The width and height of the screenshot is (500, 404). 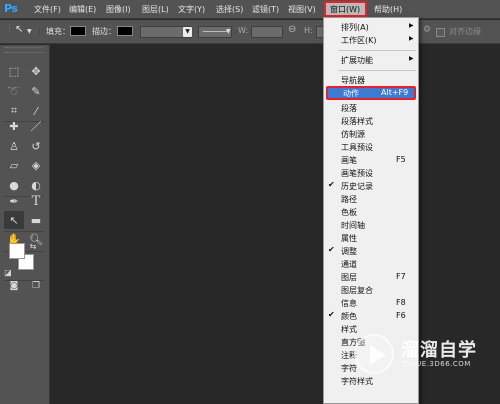 I want to click on tool-preset-arrow-icon: ▼, so click(x=29, y=31).